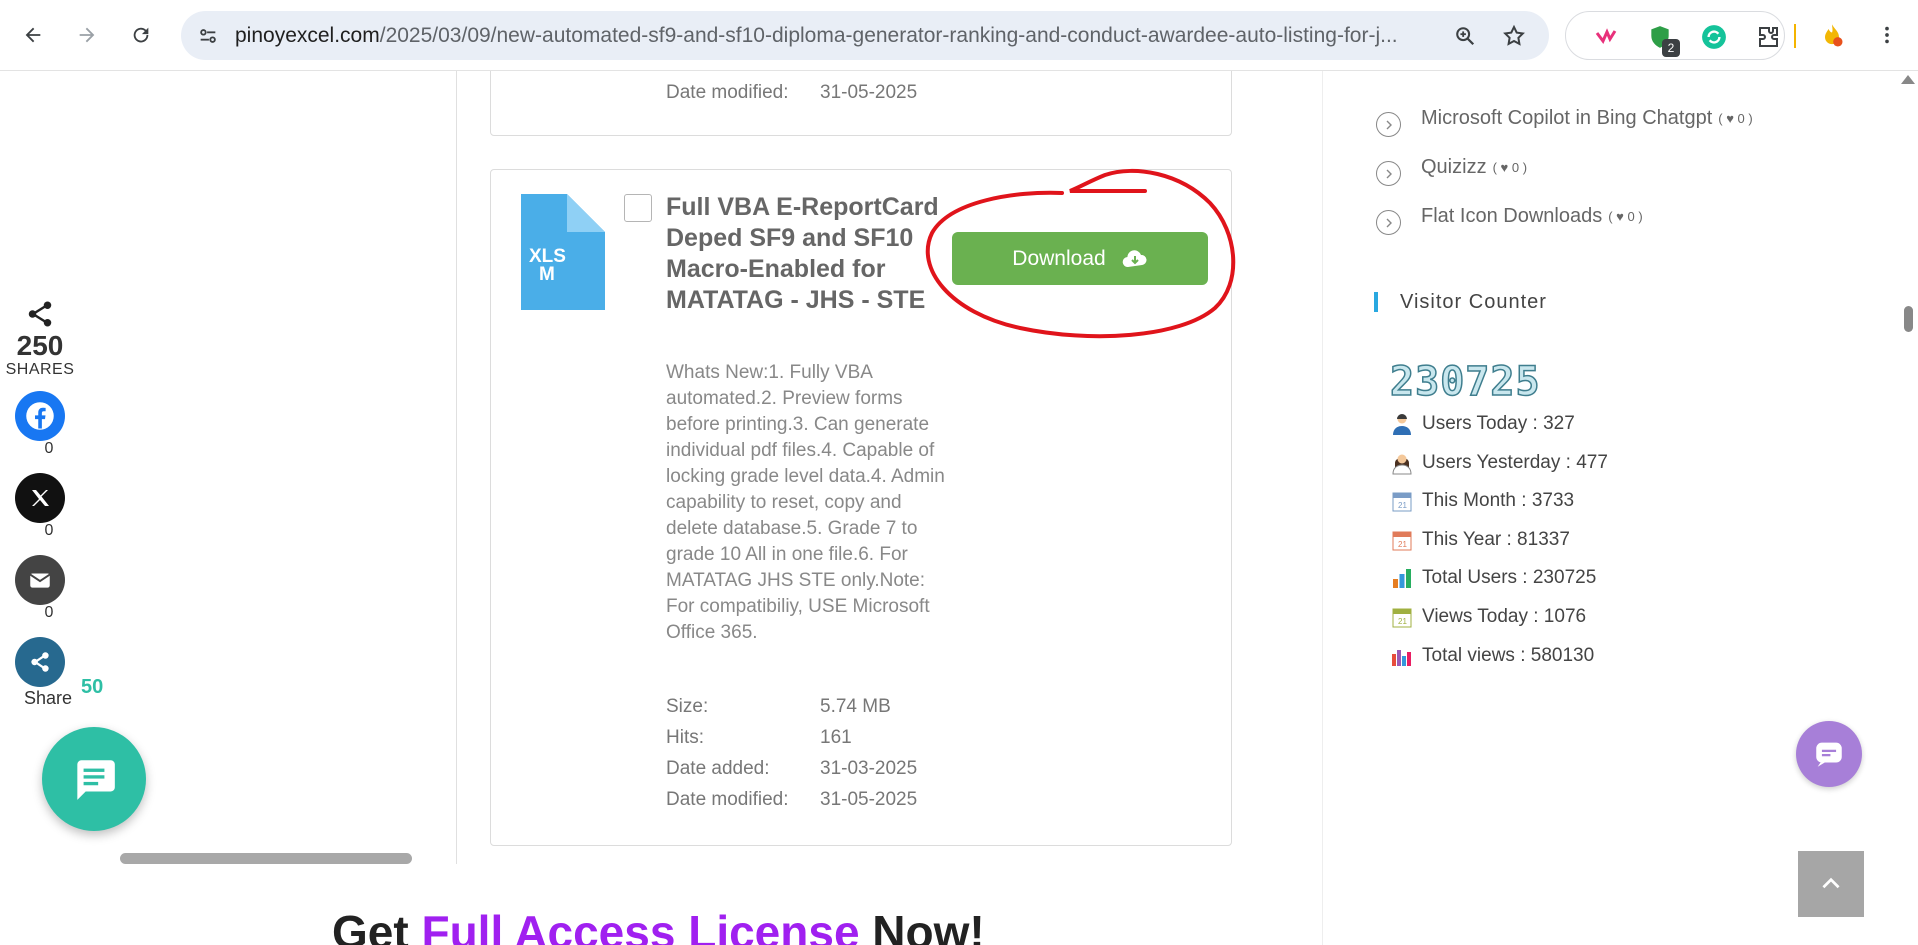 The width and height of the screenshot is (1918, 945). I want to click on back-button, so click(33, 35).